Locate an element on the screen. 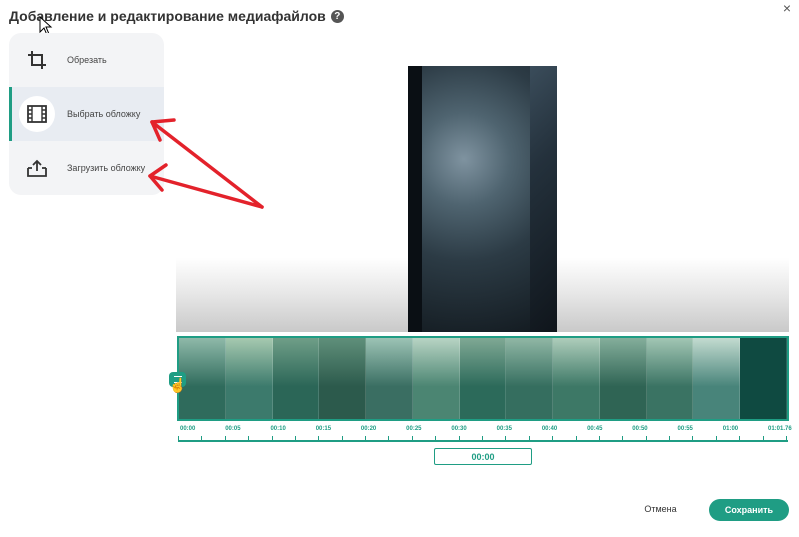 This screenshot has height=537, width=799. timeline-label: 00:10 is located at coordinates (278, 429).